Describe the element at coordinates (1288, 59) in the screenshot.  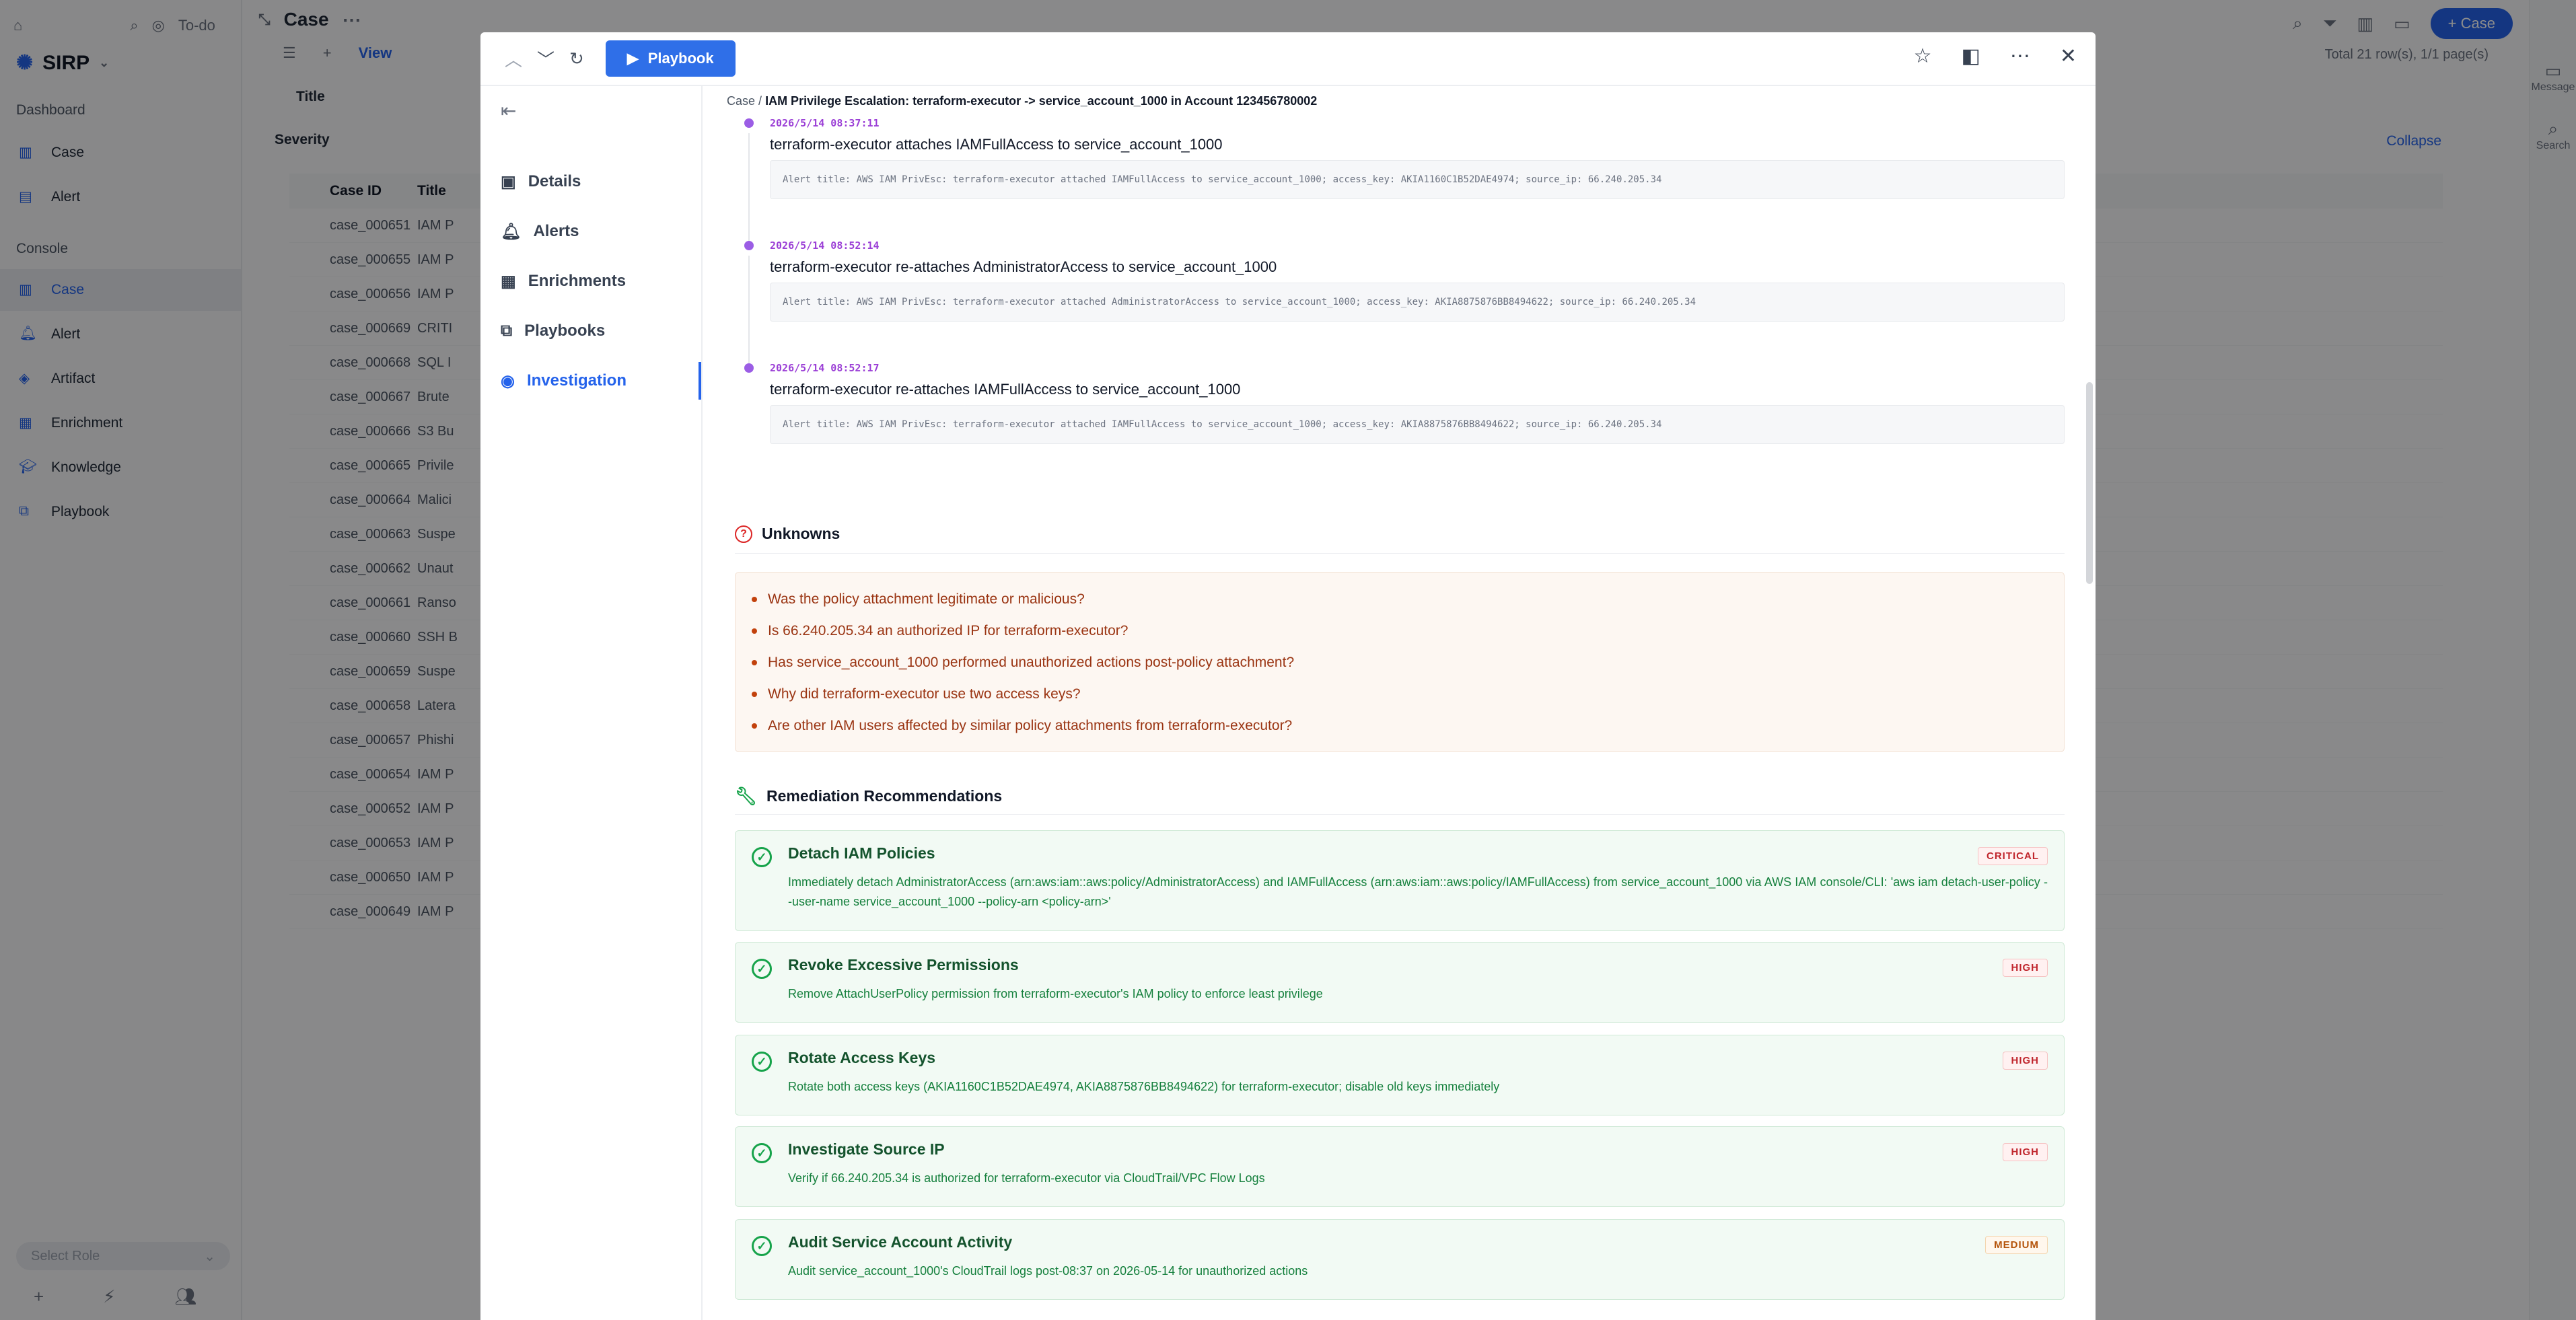
I see `modal-toolbar: ︿ ﹀ ↻ ▶ Playbook ☆ ◧ ⋯ ✕` at that location.